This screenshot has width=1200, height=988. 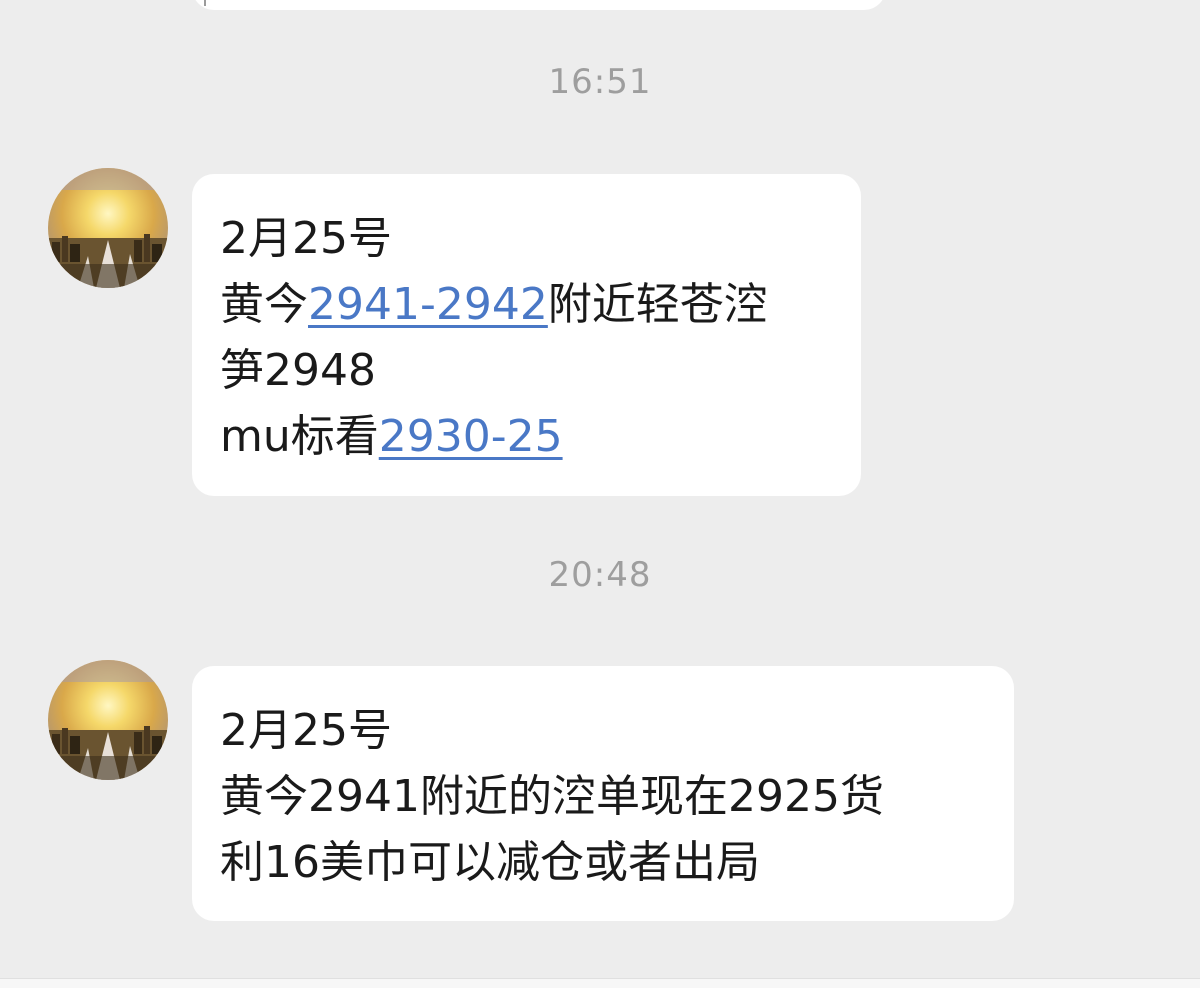 I want to click on previous-message-fragment, so click(x=205, y=3).